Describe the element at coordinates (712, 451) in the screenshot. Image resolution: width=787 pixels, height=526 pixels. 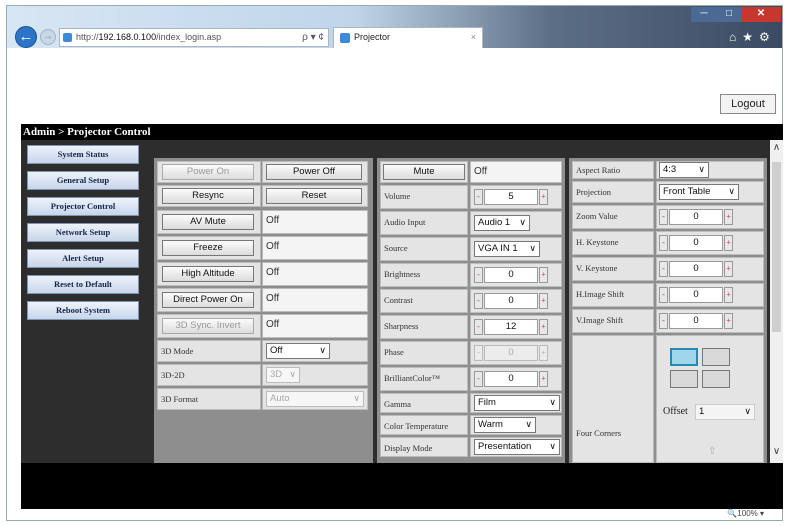
I see `arrow-up-icon: ⇧` at that location.